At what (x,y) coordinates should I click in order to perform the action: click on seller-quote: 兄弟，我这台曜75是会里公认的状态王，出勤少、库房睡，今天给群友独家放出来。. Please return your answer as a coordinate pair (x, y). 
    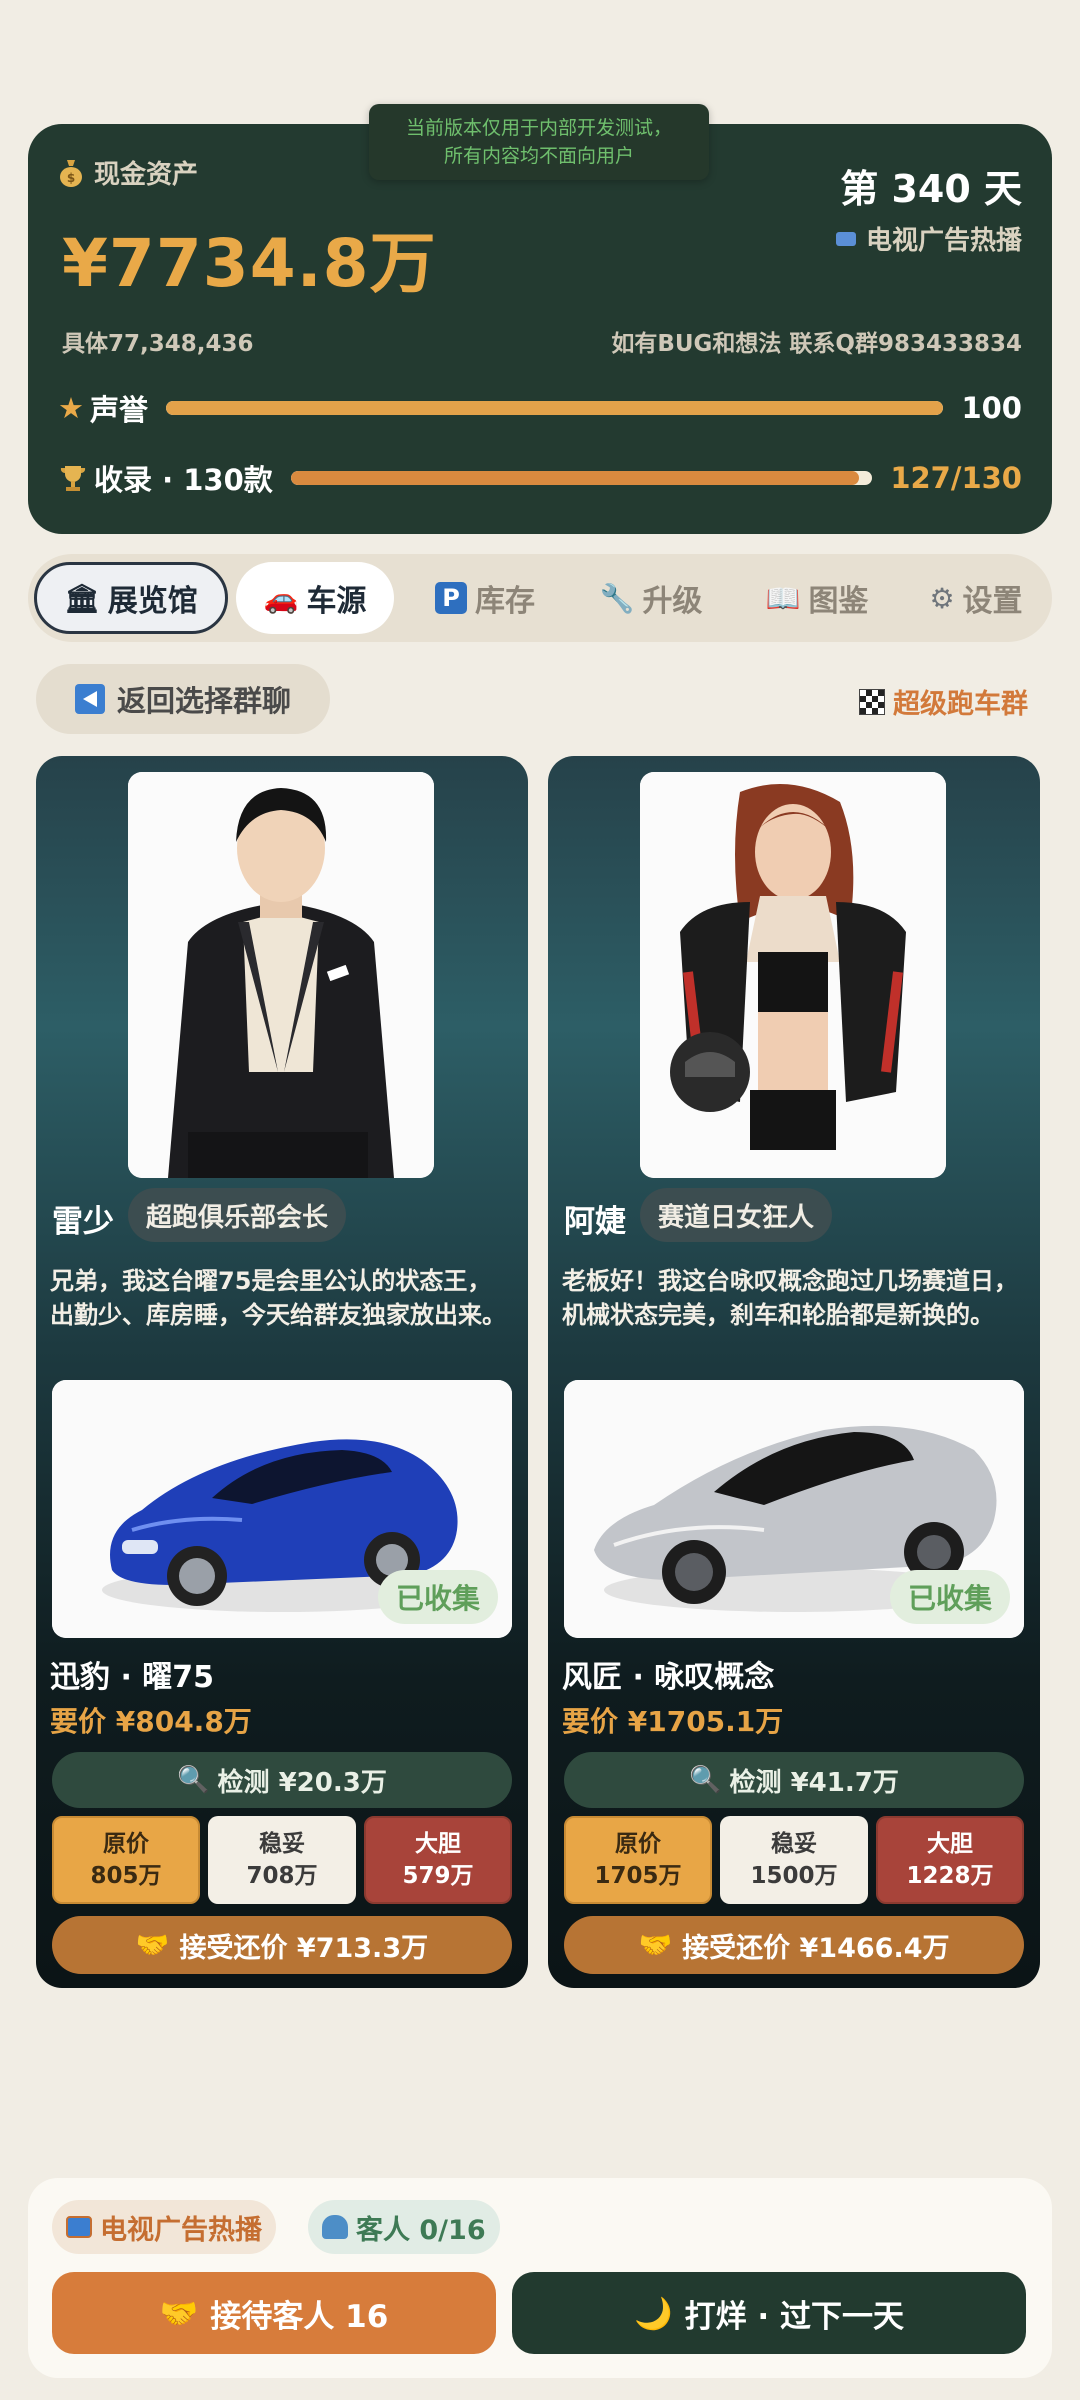
    Looking at the image, I should click on (278, 1298).